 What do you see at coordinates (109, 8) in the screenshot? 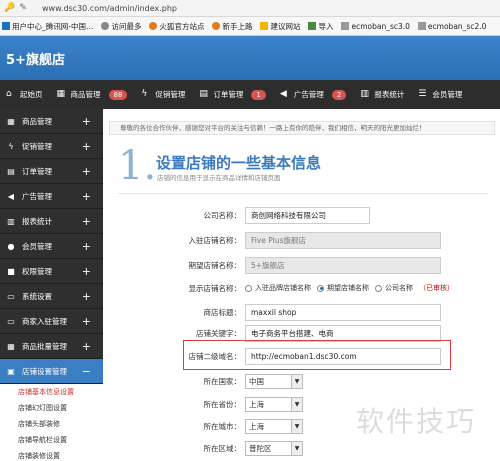
I see `url-text: www.dsc30.com/admin/index.php` at bounding box center [109, 8].